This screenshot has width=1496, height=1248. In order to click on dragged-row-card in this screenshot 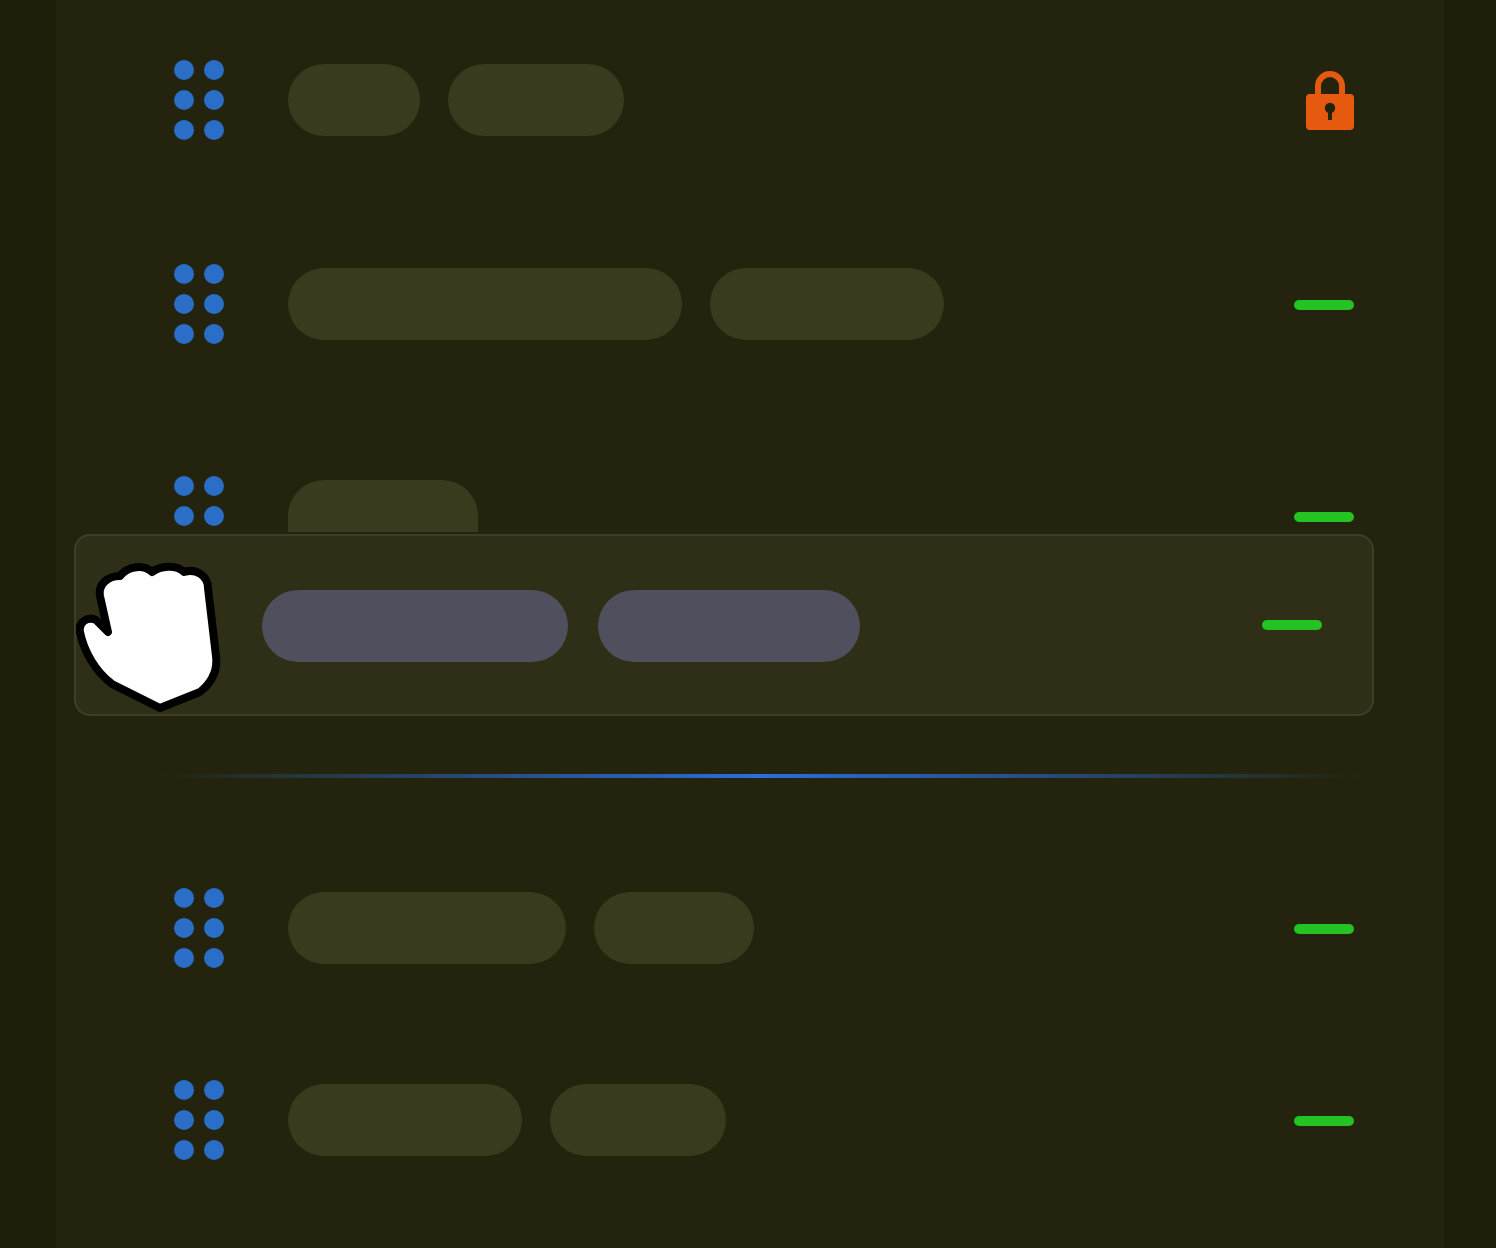, I will do `click(724, 625)`.